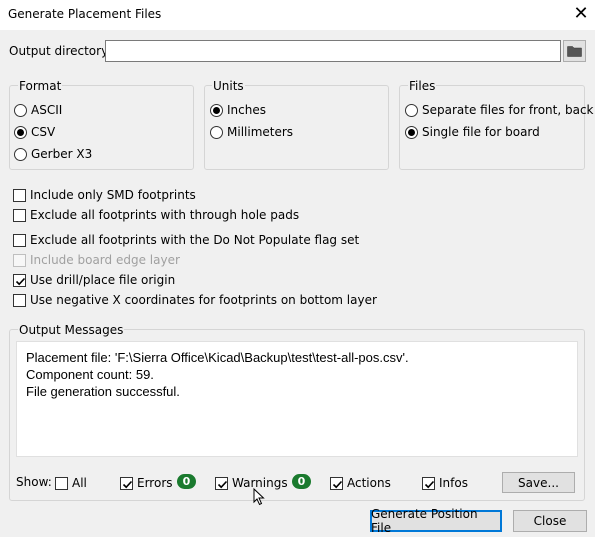  What do you see at coordinates (581, 14) in the screenshot?
I see `close-window-icon: ✕` at bounding box center [581, 14].